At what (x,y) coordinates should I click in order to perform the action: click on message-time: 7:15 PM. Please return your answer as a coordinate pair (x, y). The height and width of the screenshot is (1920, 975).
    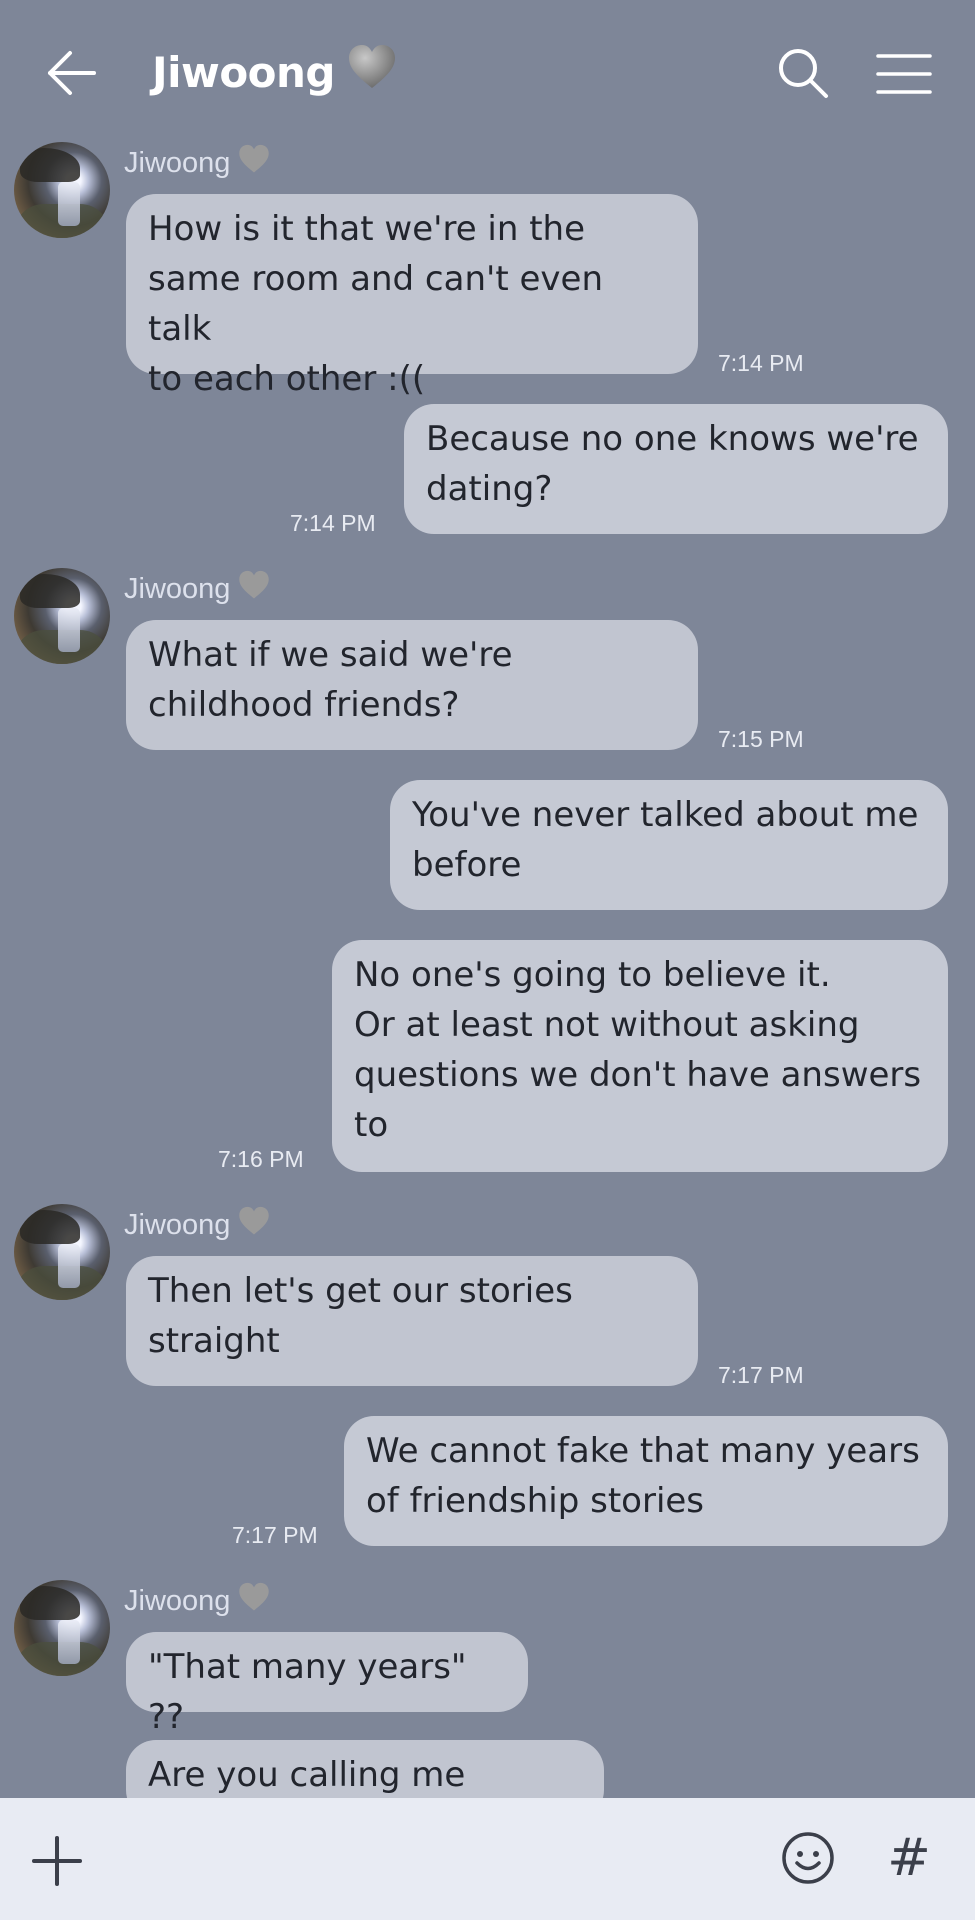
    Looking at the image, I should click on (761, 739).